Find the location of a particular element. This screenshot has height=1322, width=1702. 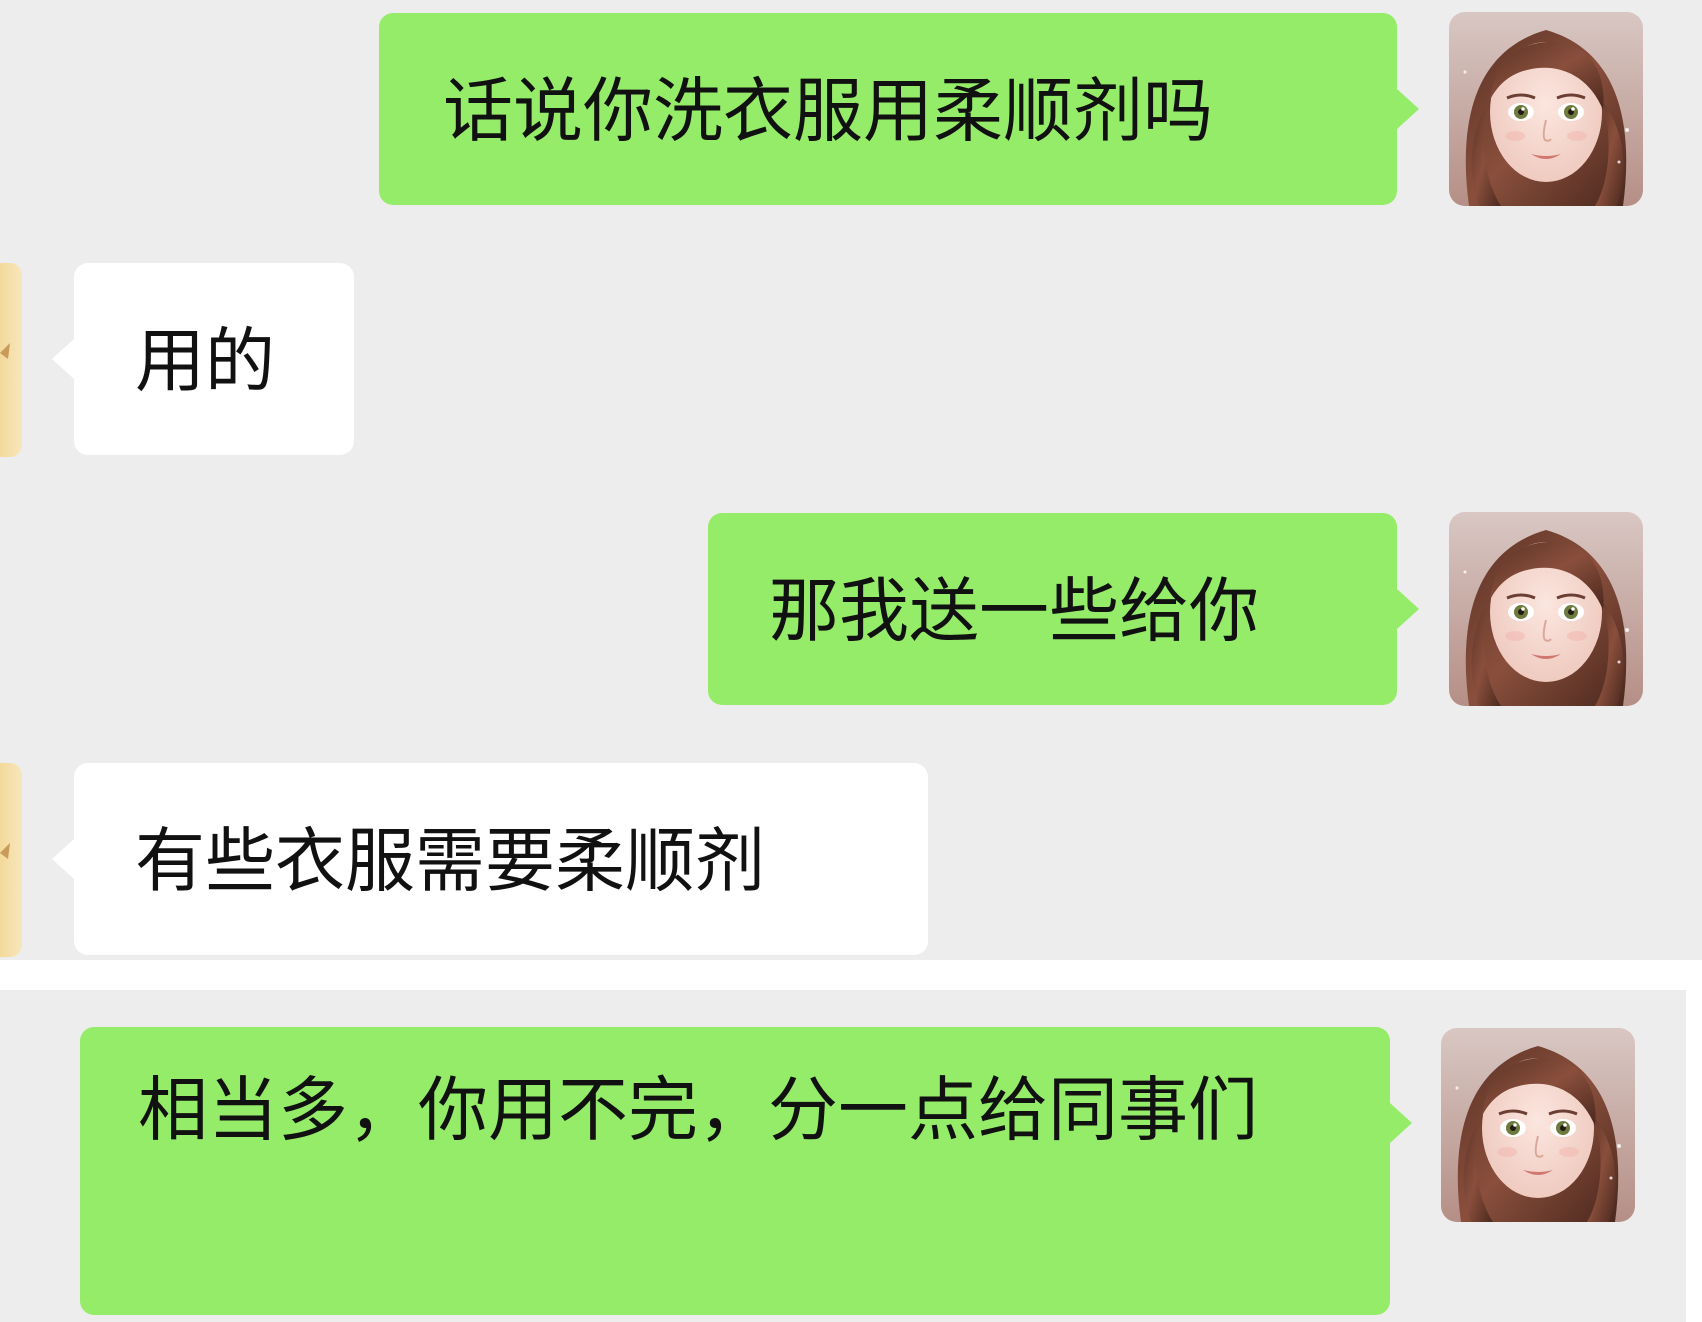

message-text: 相当多，你用不完，分一点给同事们 is located at coordinates (698, 1110).